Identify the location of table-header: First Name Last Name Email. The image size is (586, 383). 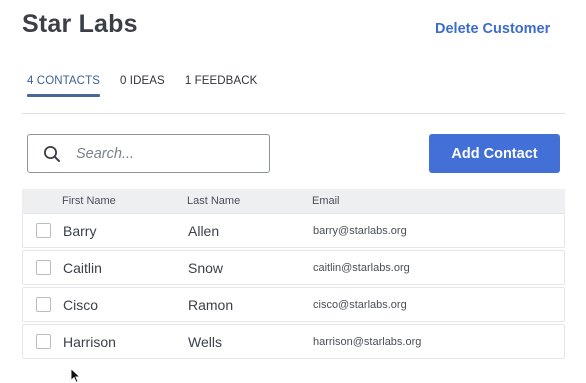
(293, 201).